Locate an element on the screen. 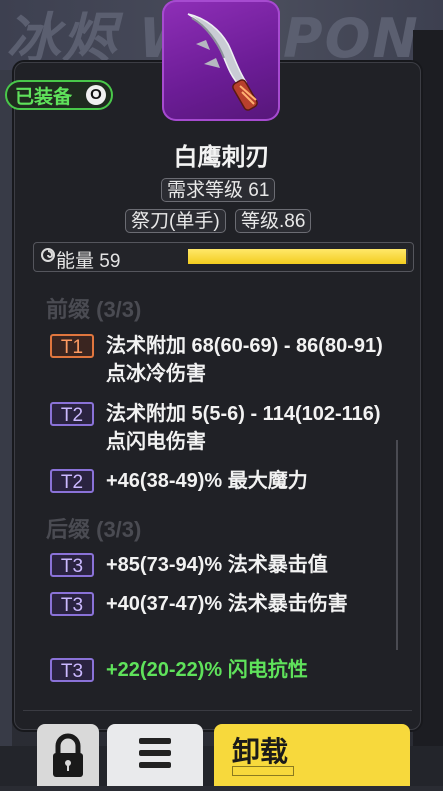  lock-button is located at coordinates (68, 755).